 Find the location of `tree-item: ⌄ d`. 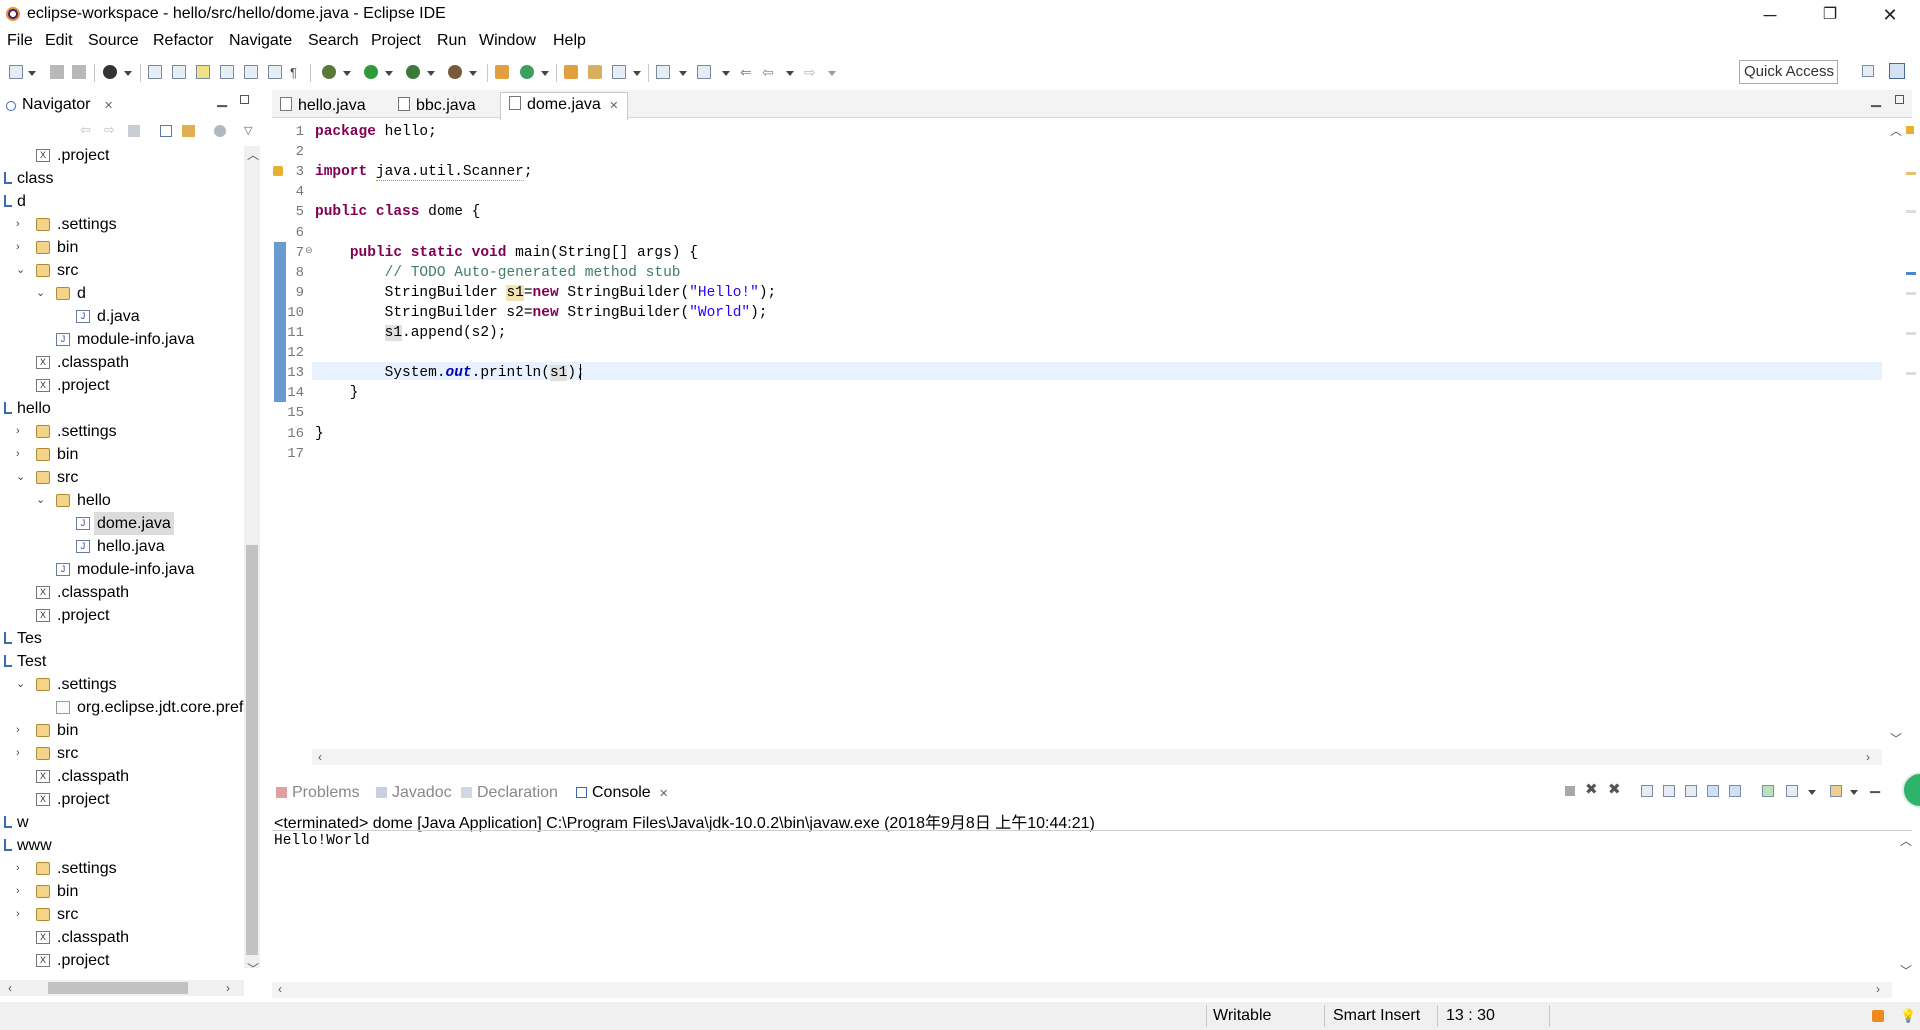

tree-item: ⌄ d is located at coordinates (122, 293).